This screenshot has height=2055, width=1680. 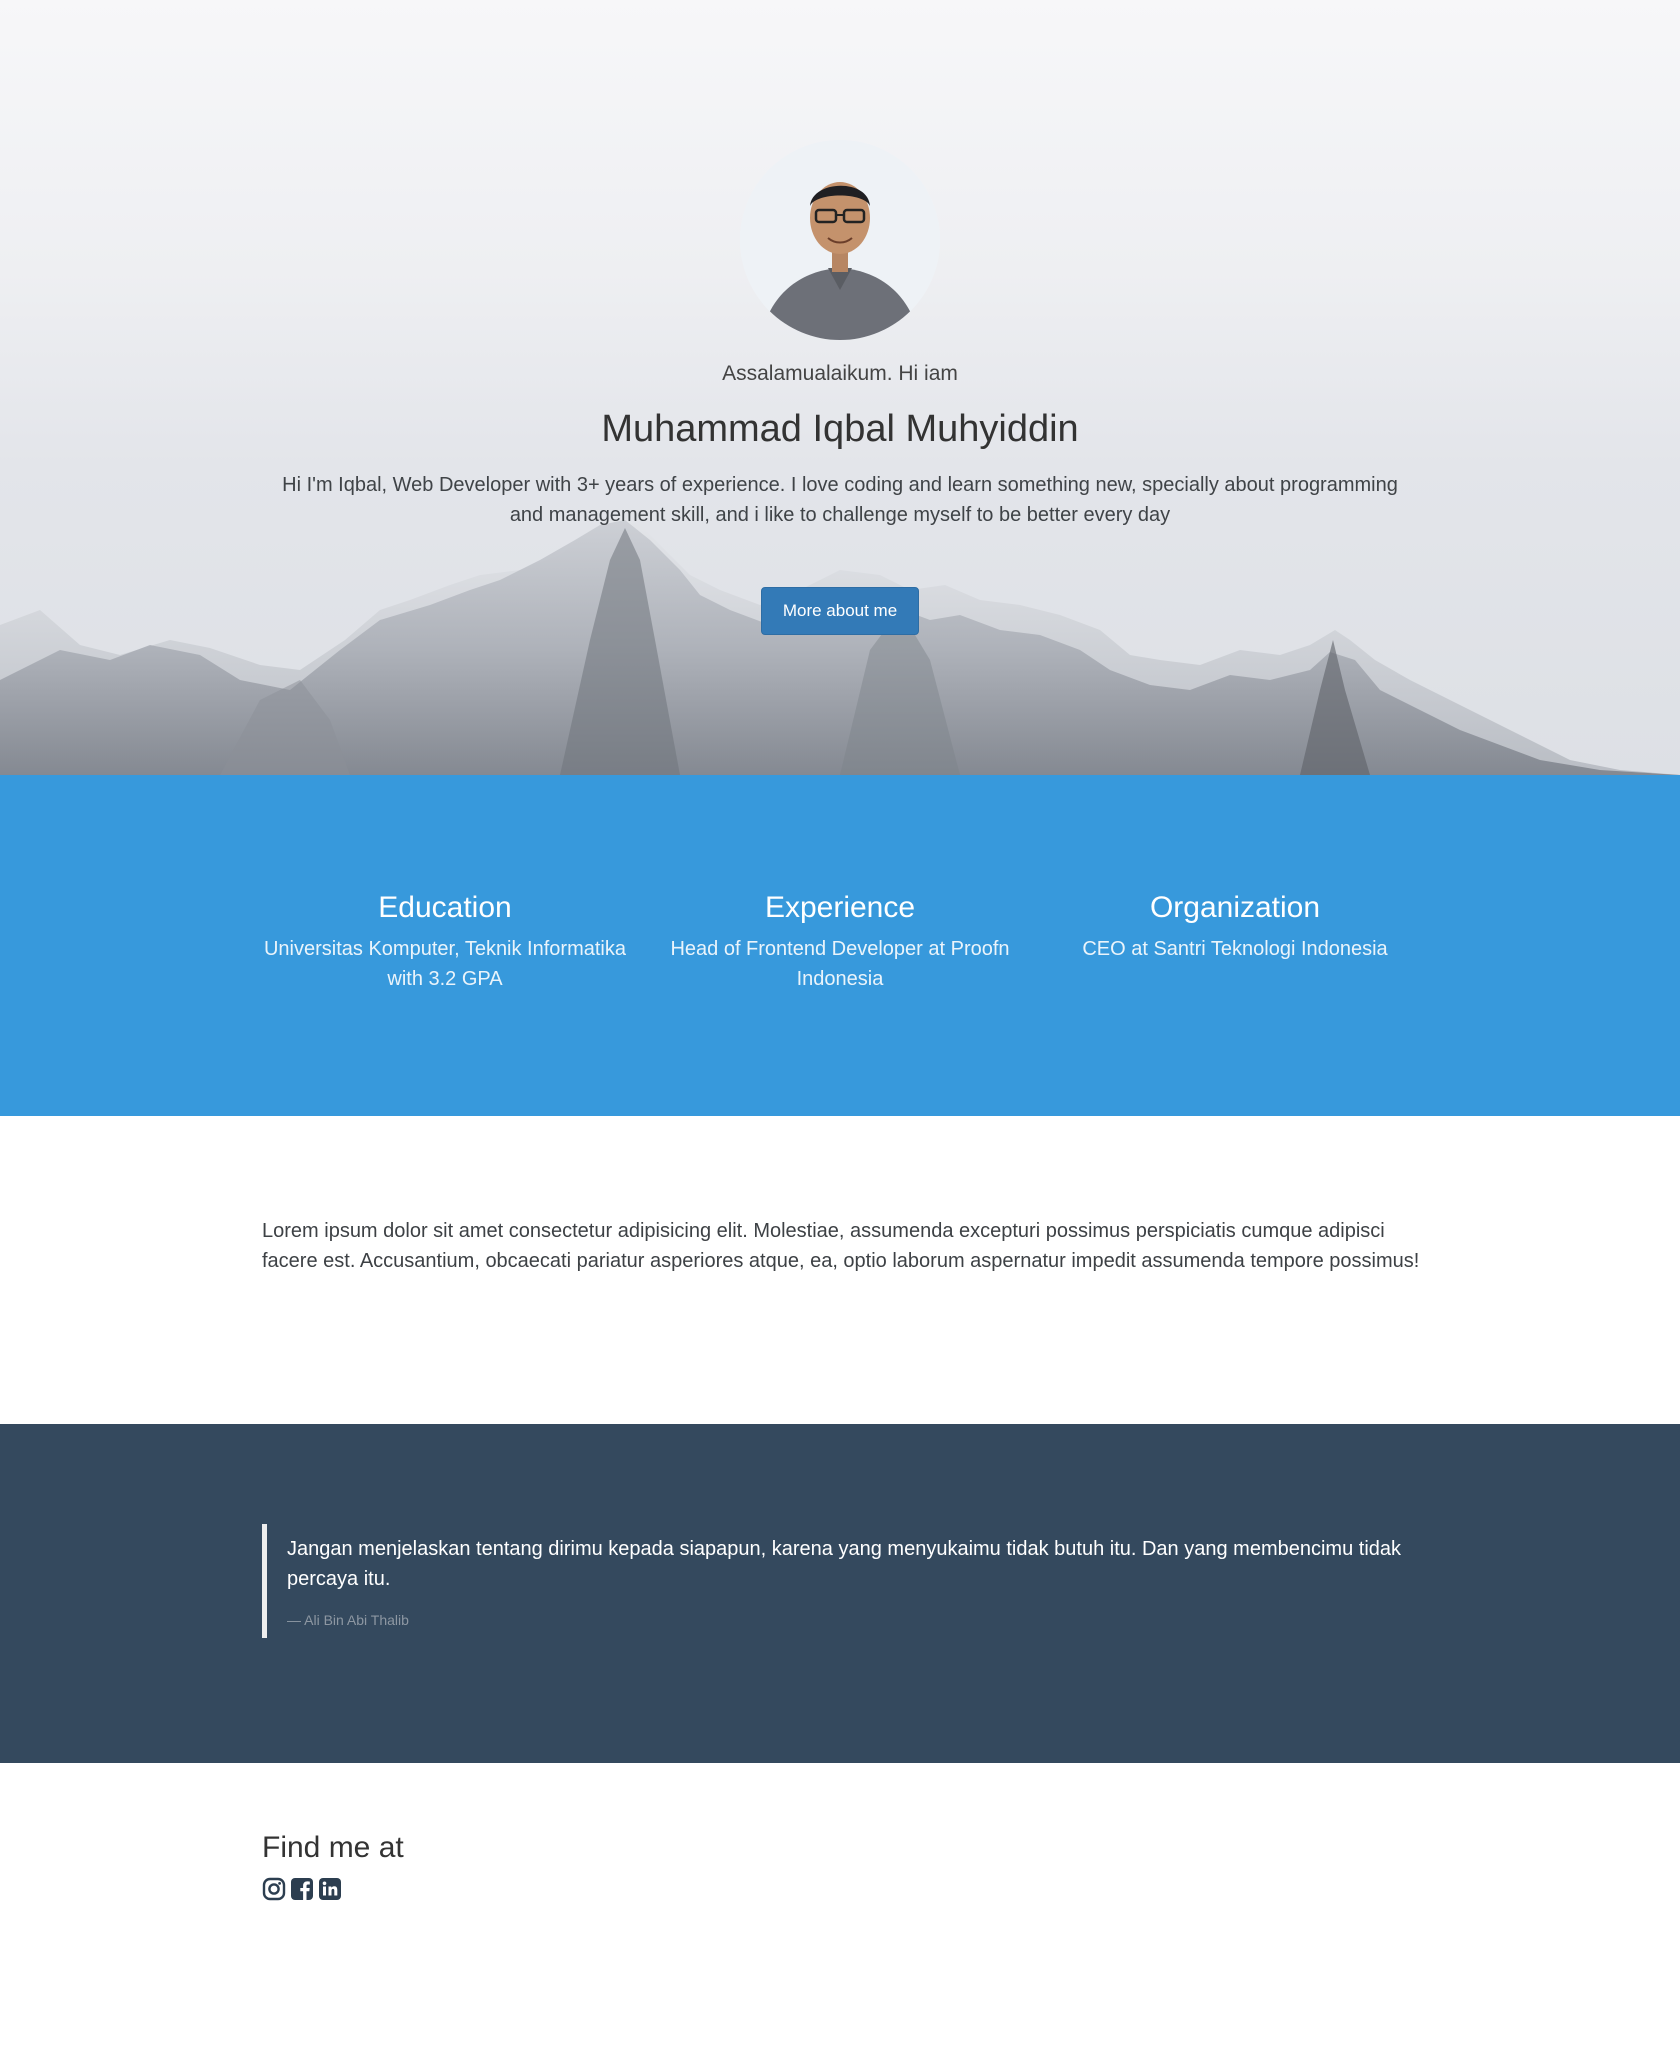 I want to click on profile-photo, so click(x=840, y=240).